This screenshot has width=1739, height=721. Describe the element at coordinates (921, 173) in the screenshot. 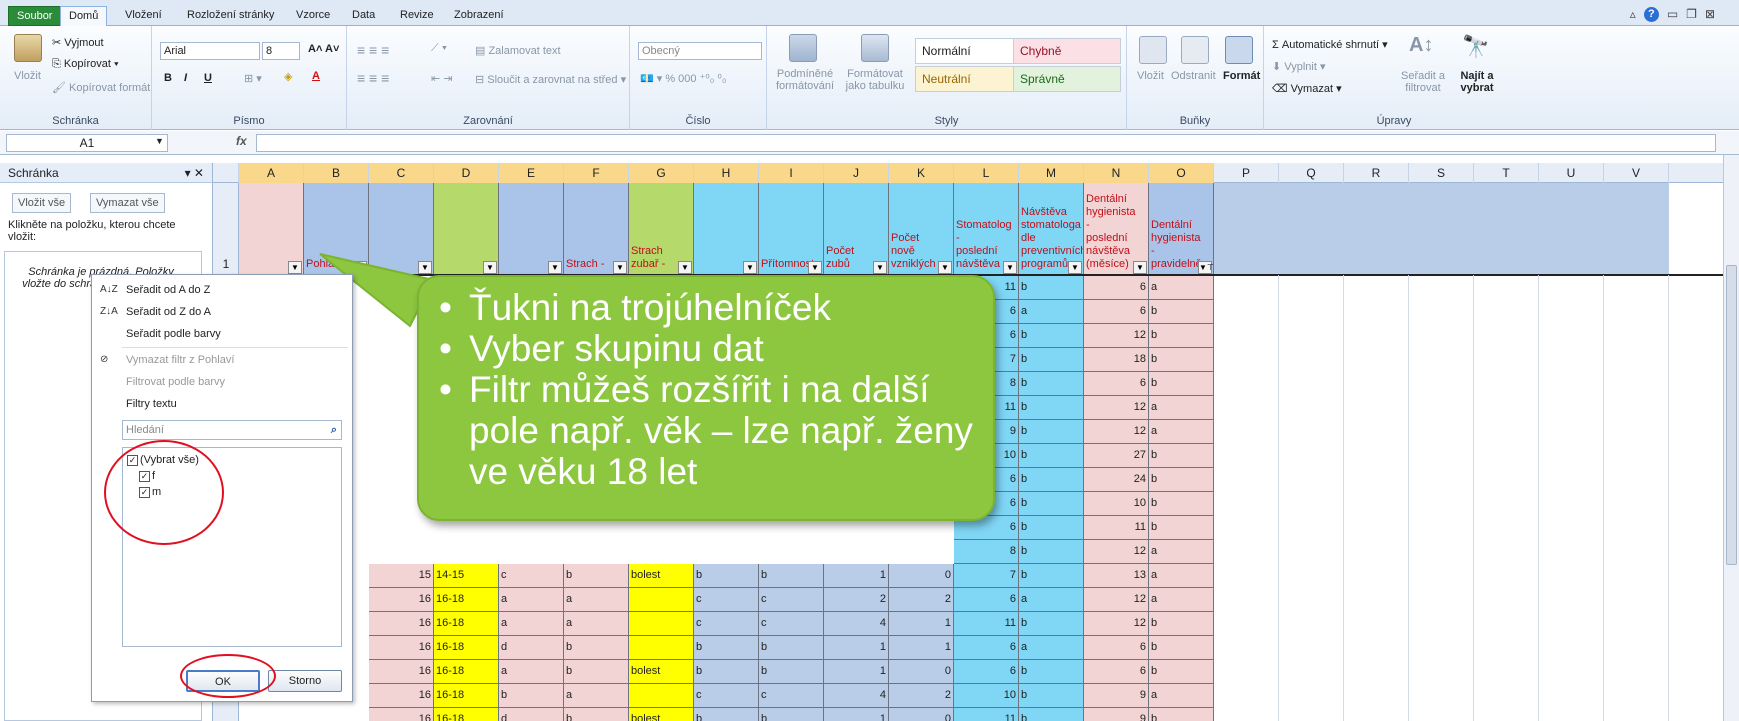

I see `column-header-k: K` at that location.